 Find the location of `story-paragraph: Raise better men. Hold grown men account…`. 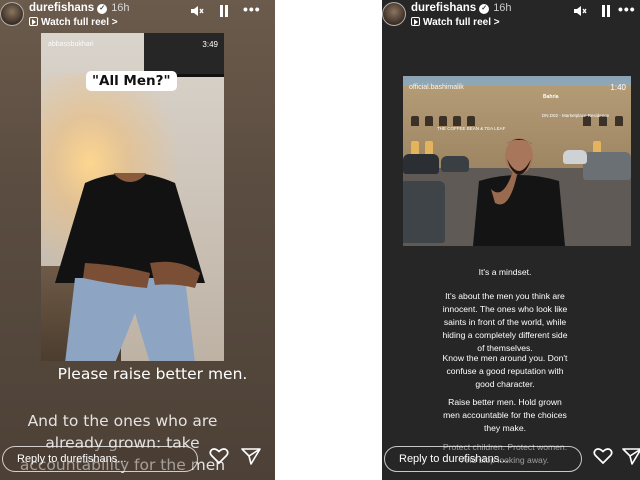

story-paragraph: Raise better men. Hold grown men account… is located at coordinates (505, 415).